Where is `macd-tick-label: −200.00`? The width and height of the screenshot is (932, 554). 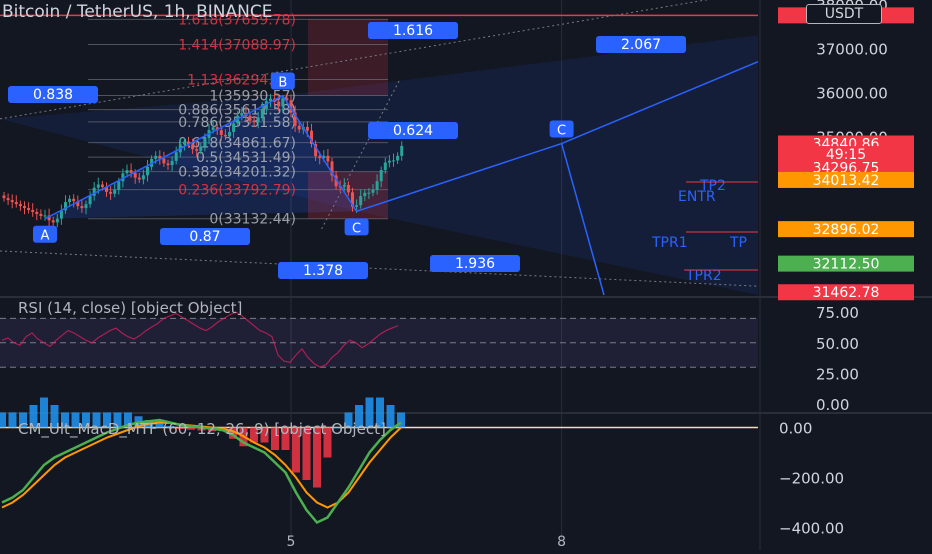
macd-tick-label: −200.00 is located at coordinates (811, 479).